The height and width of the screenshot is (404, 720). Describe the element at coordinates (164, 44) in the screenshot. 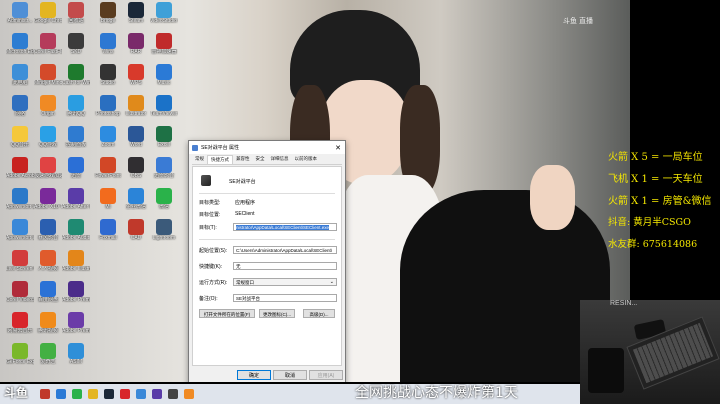

I see `desktop-icon: 雷神加速器` at that location.